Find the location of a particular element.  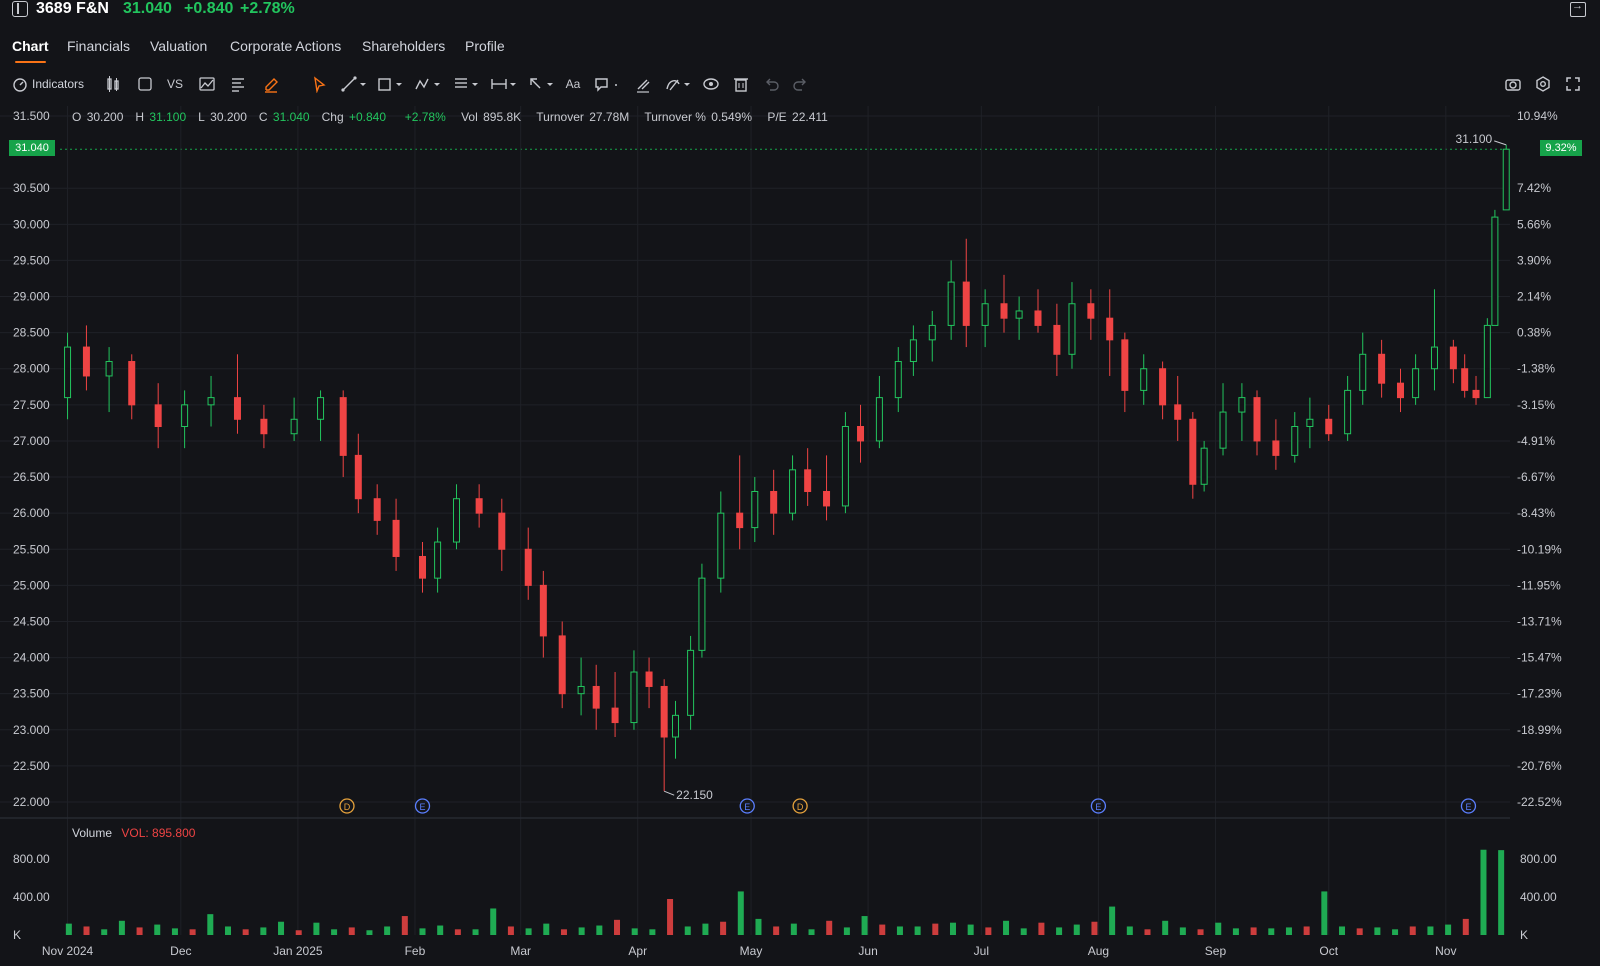

price-tick-label: 24.000 is located at coordinates (31, 658).